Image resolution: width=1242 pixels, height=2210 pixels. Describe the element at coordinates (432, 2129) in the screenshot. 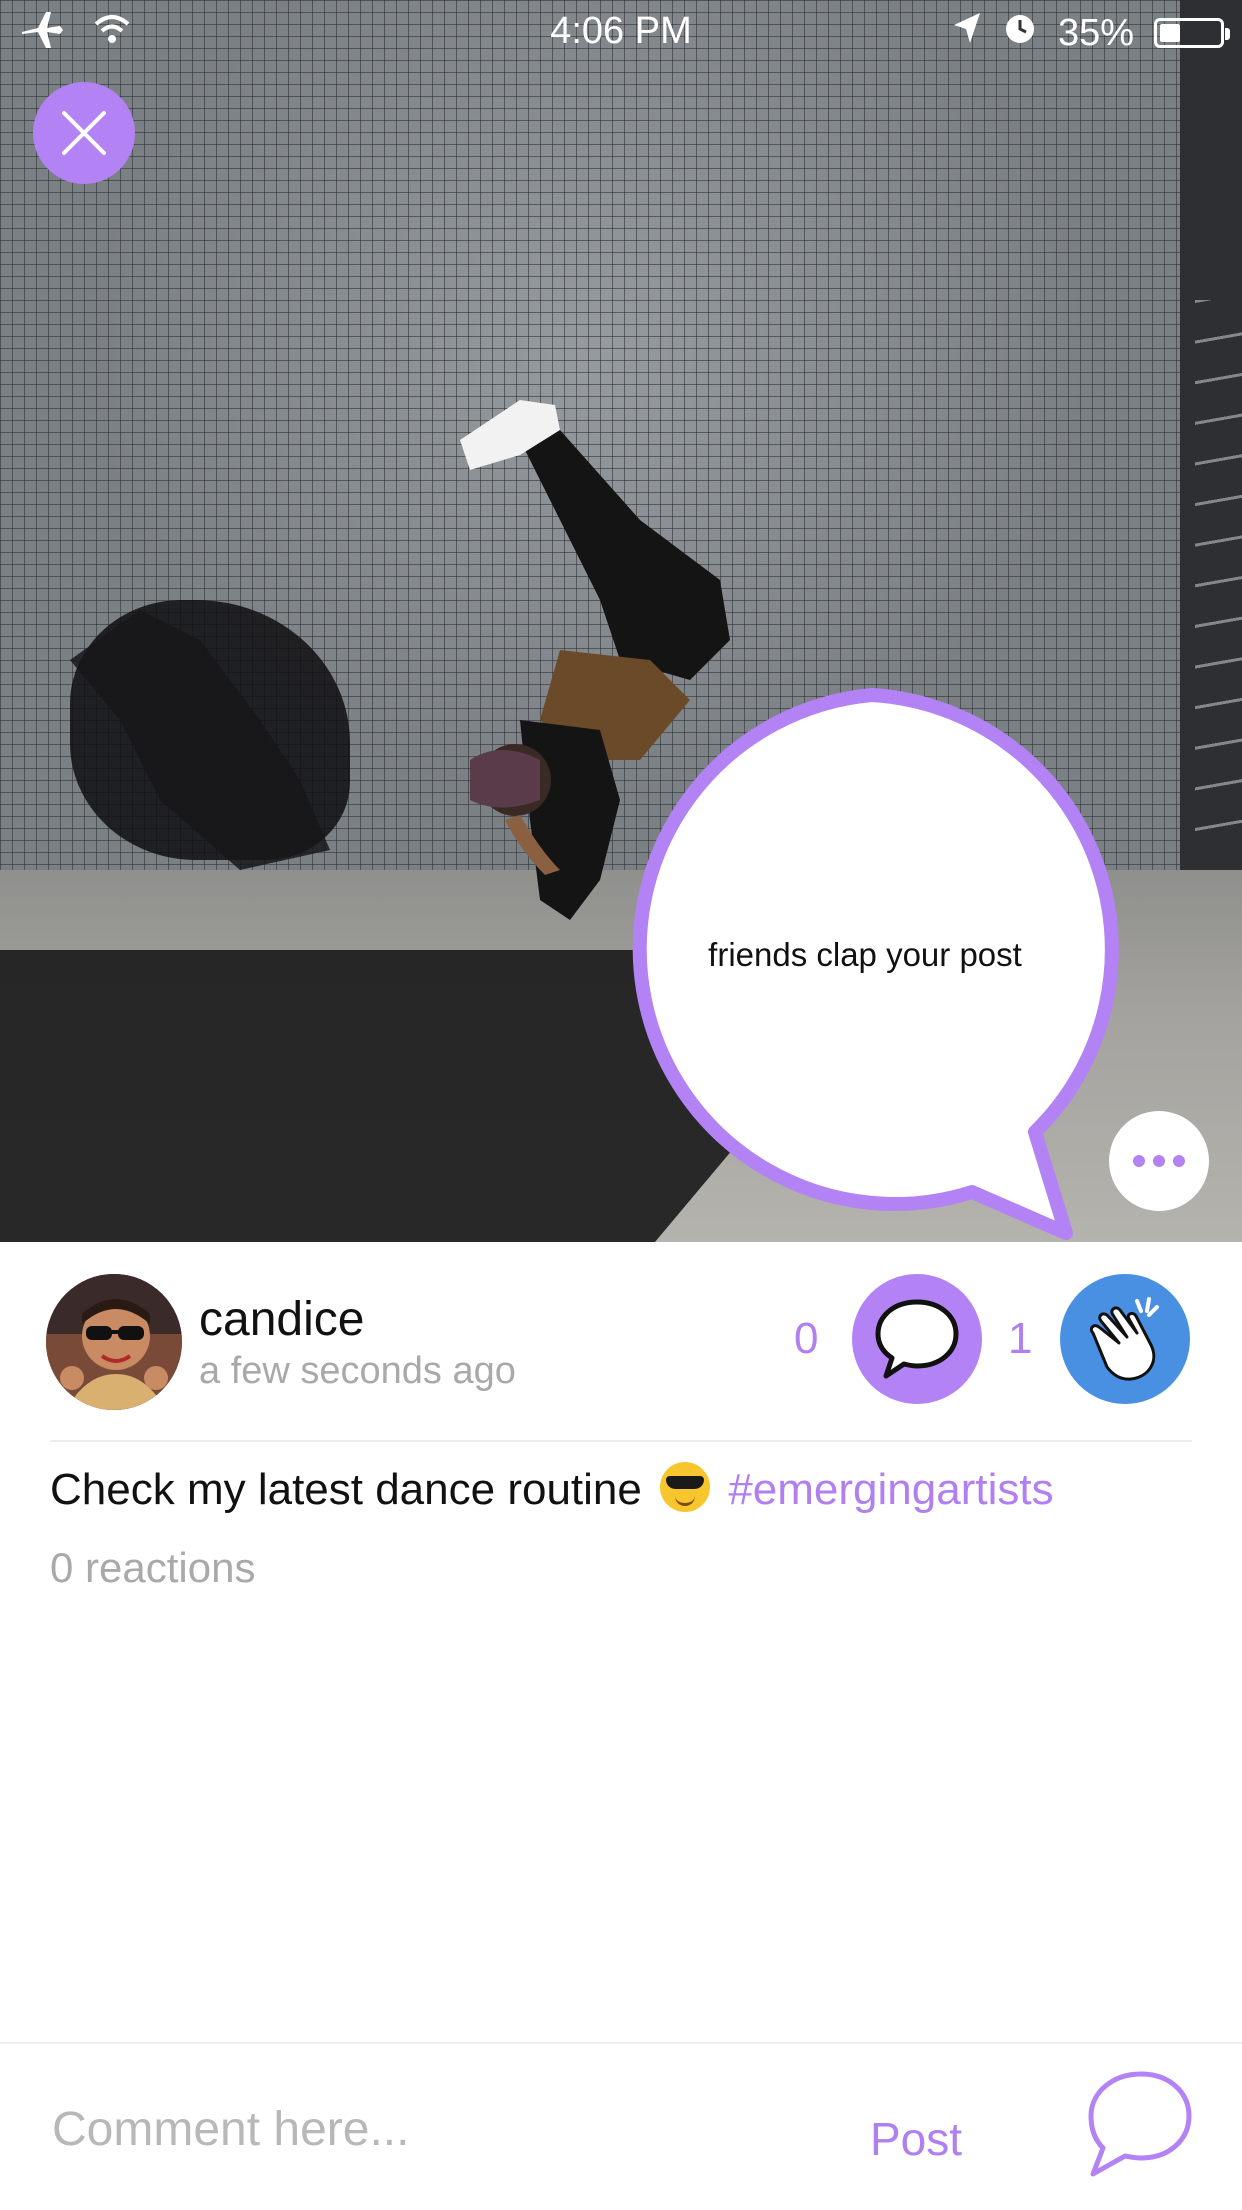

I see `comment-input` at that location.